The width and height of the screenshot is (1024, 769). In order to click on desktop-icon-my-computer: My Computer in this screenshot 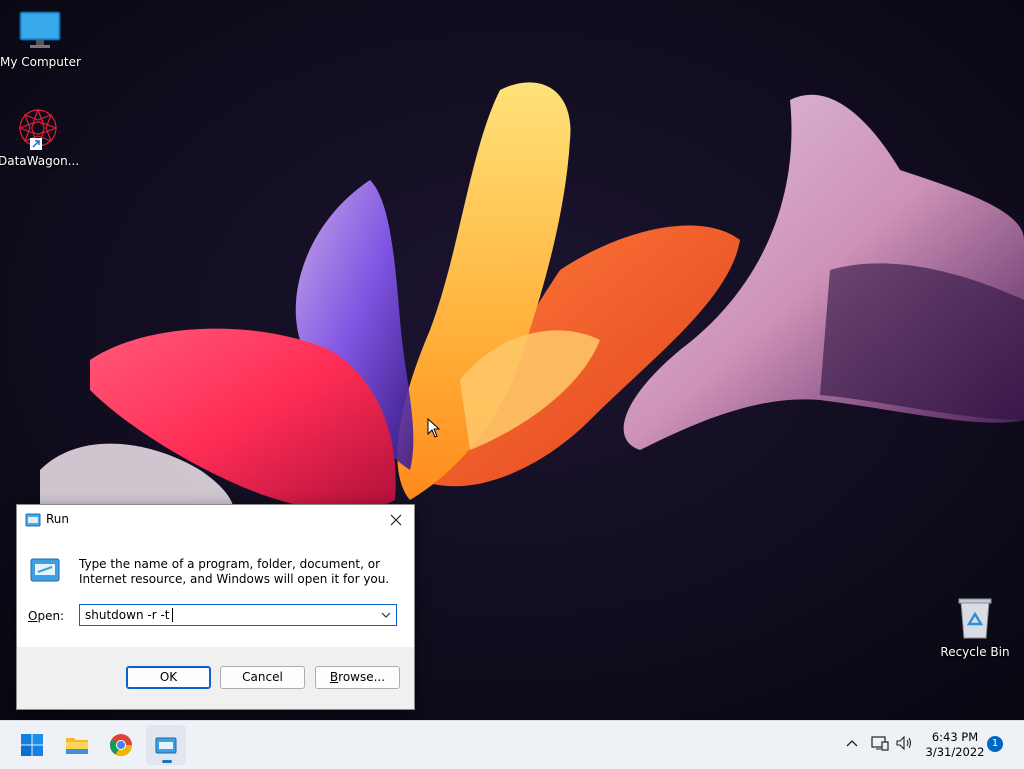, I will do `click(40, 39)`.